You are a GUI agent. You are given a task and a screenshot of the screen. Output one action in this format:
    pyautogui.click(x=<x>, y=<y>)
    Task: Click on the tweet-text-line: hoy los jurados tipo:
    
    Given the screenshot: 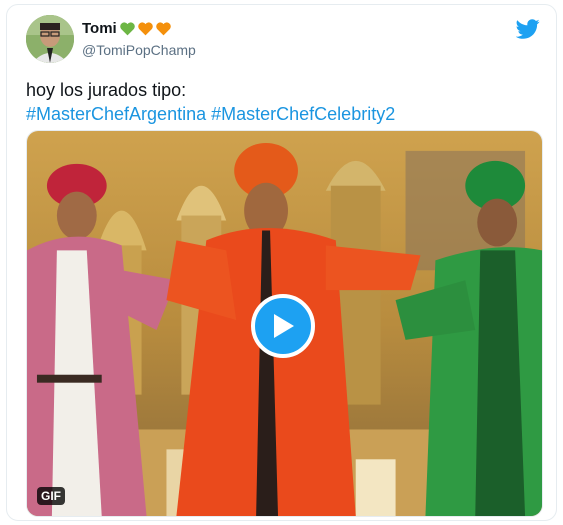 What is the action you would take?
    pyautogui.click(x=106, y=90)
    